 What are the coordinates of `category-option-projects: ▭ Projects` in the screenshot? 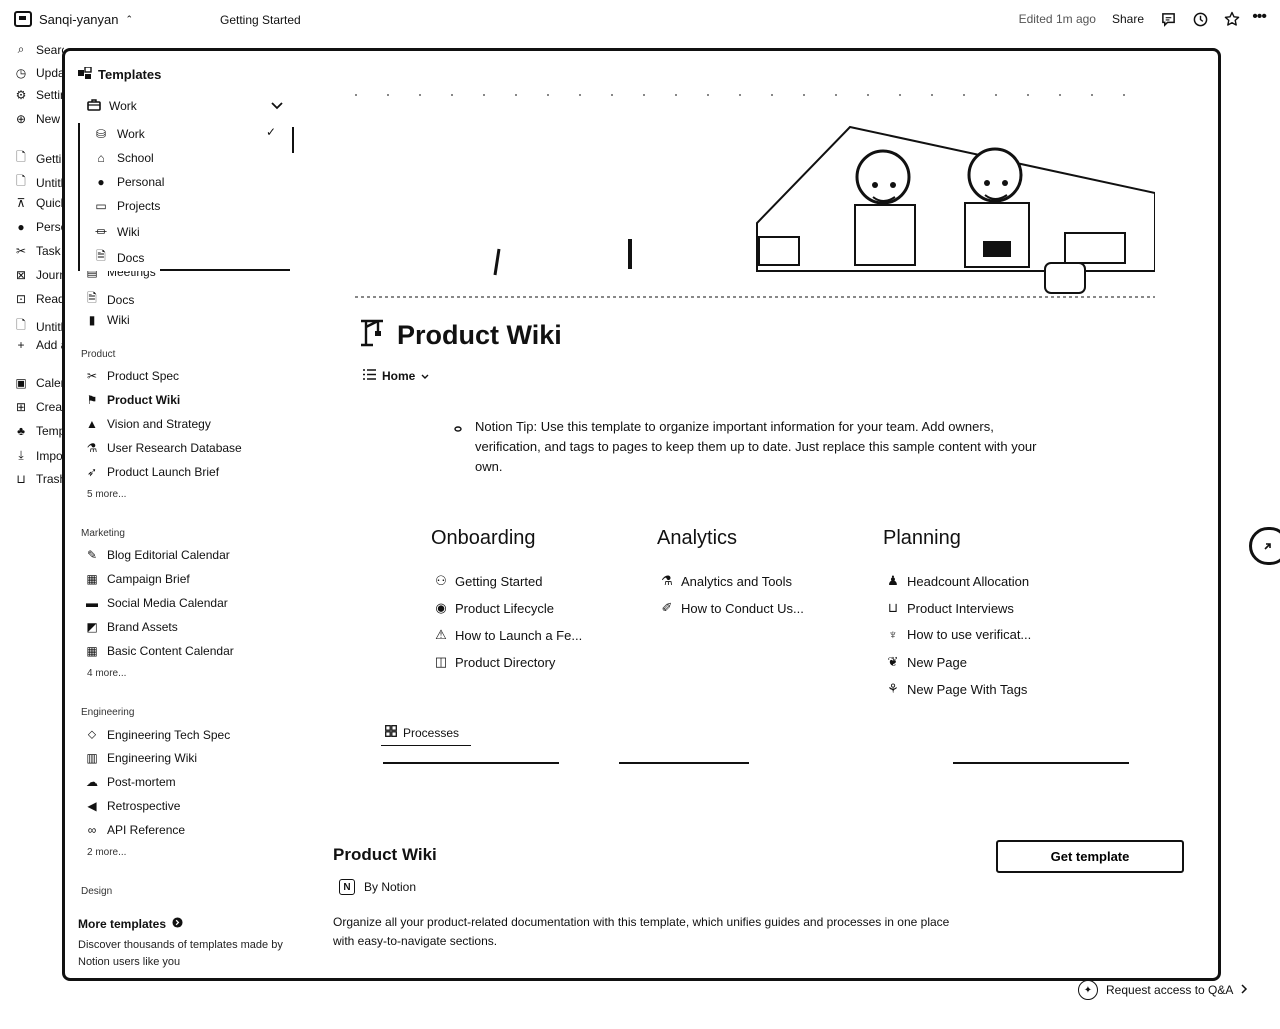 It's located at (127, 206).